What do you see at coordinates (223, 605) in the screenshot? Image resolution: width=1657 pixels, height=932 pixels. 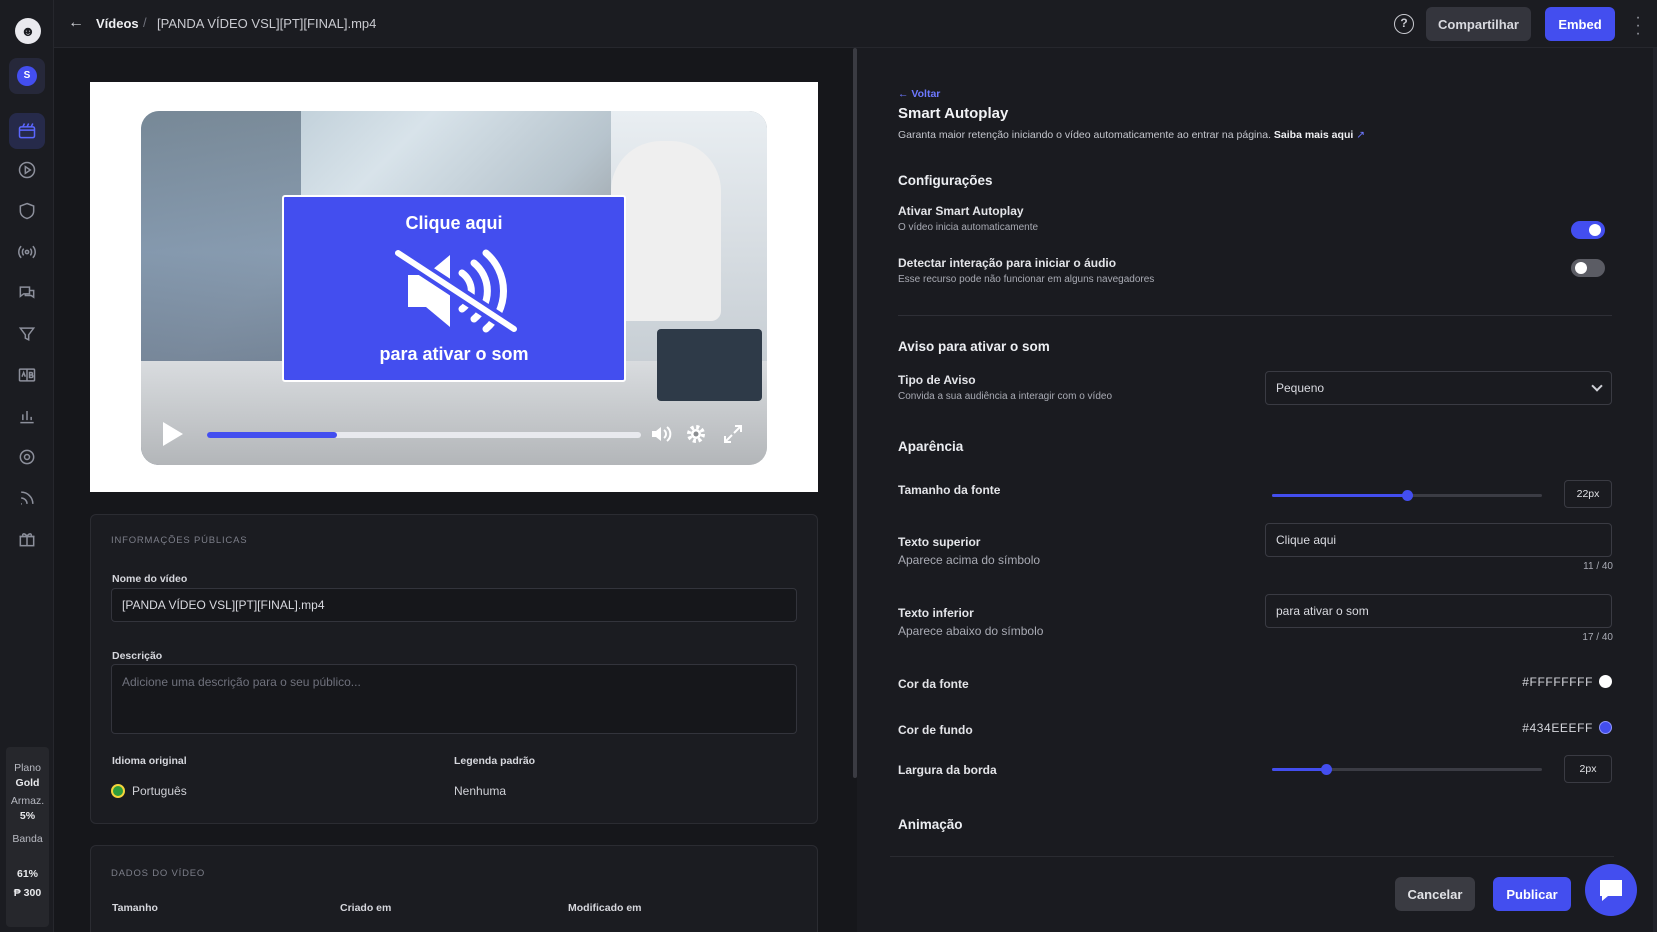 I see `video-name-value: [PANDA VÍDEO VSL][PT][FINAL].mp4` at bounding box center [223, 605].